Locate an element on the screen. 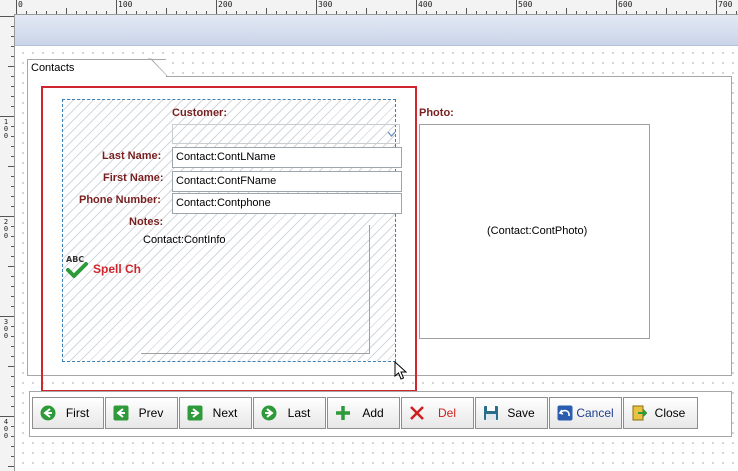 The width and height of the screenshot is (738, 471). first-button: First is located at coordinates (68, 413).